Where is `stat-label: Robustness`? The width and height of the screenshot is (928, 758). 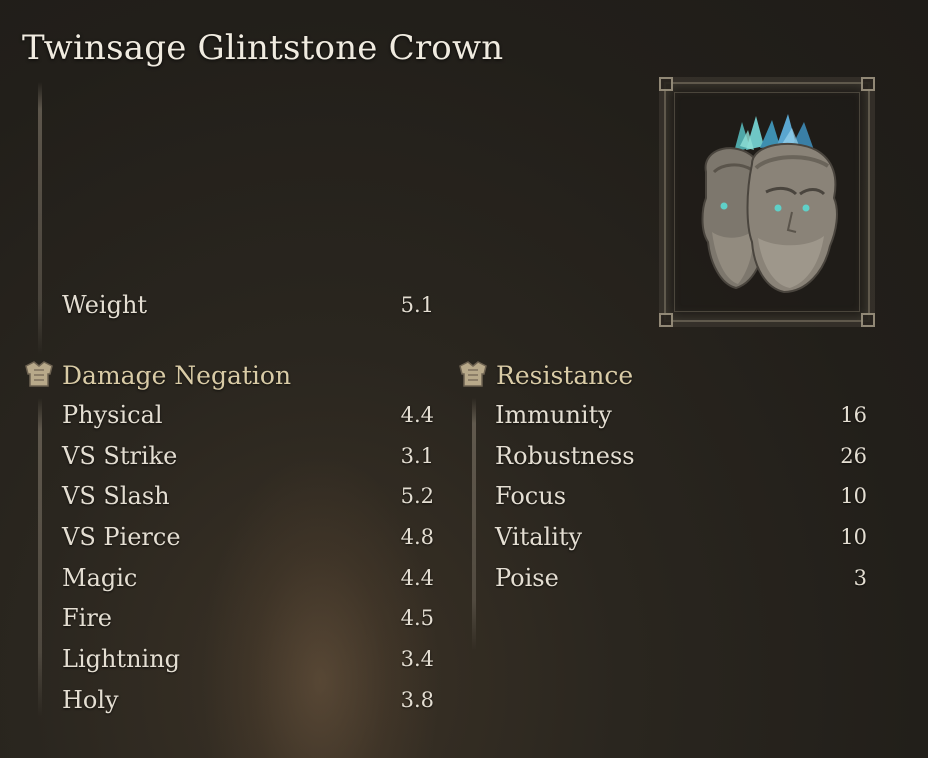
stat-label: Robustness is located at coordinates (565, 456).